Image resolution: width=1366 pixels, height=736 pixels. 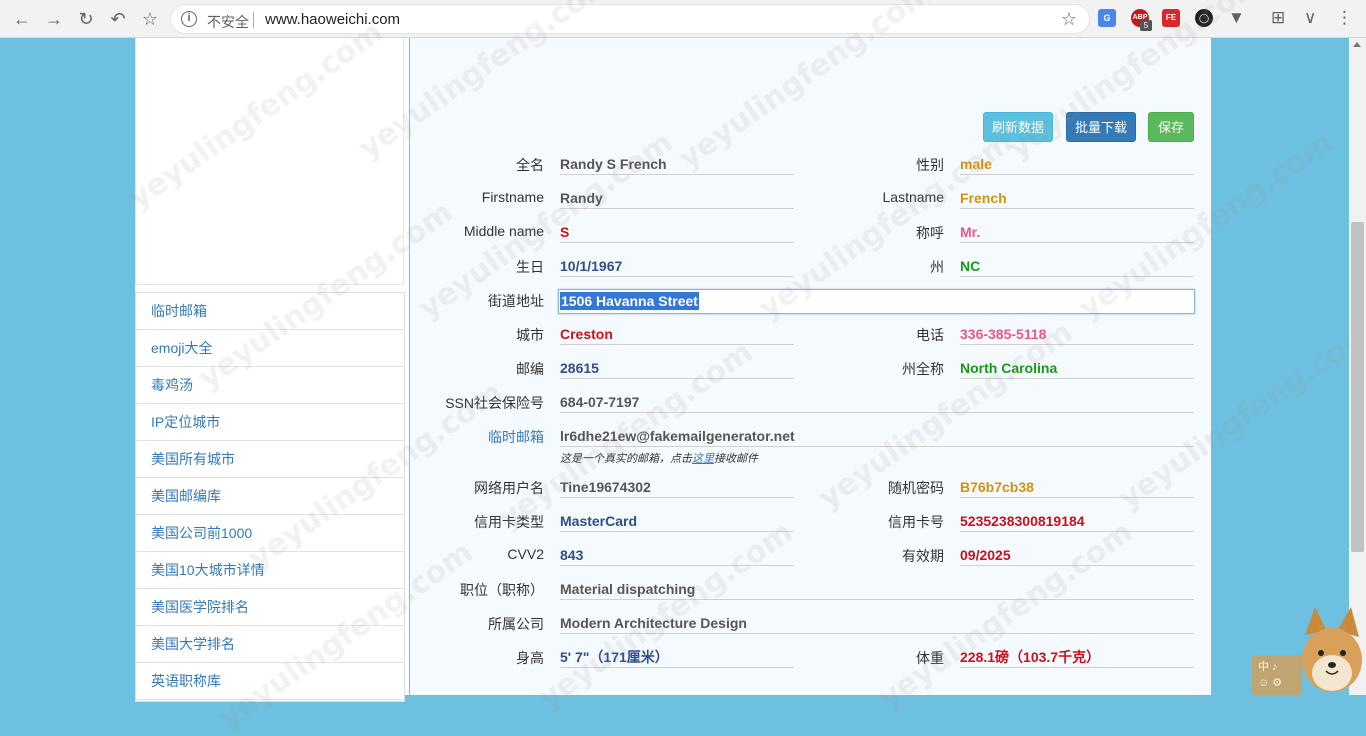 I want to click on zip-value: 28615, so click(x=677, y=368).